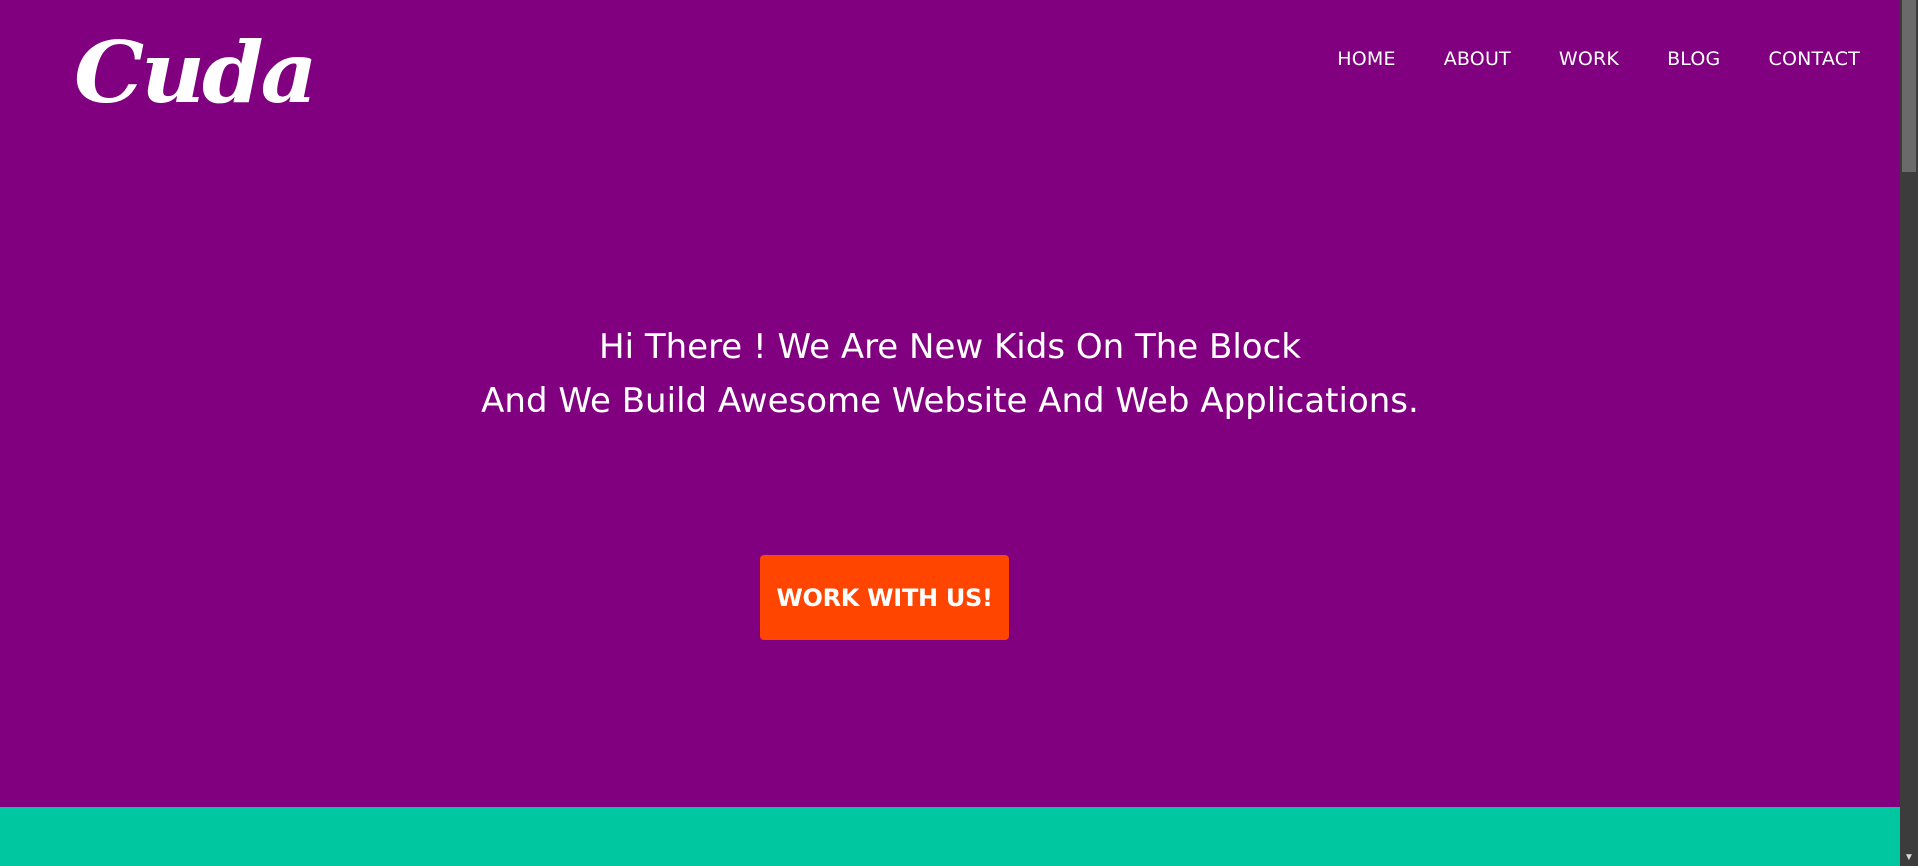 The width and height of the screenshot is (1918, 866). Describe the element at coordinates (884, 597) in the screenshot. I see `work-with-us-button: WORK WITH US!` at that location.